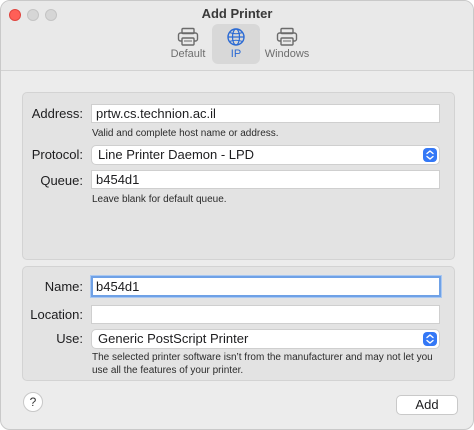  What do you see at coordinates (188, 54) in the screenshot?
I see `tab-default-label: Default` at bounding box center [188, 54].